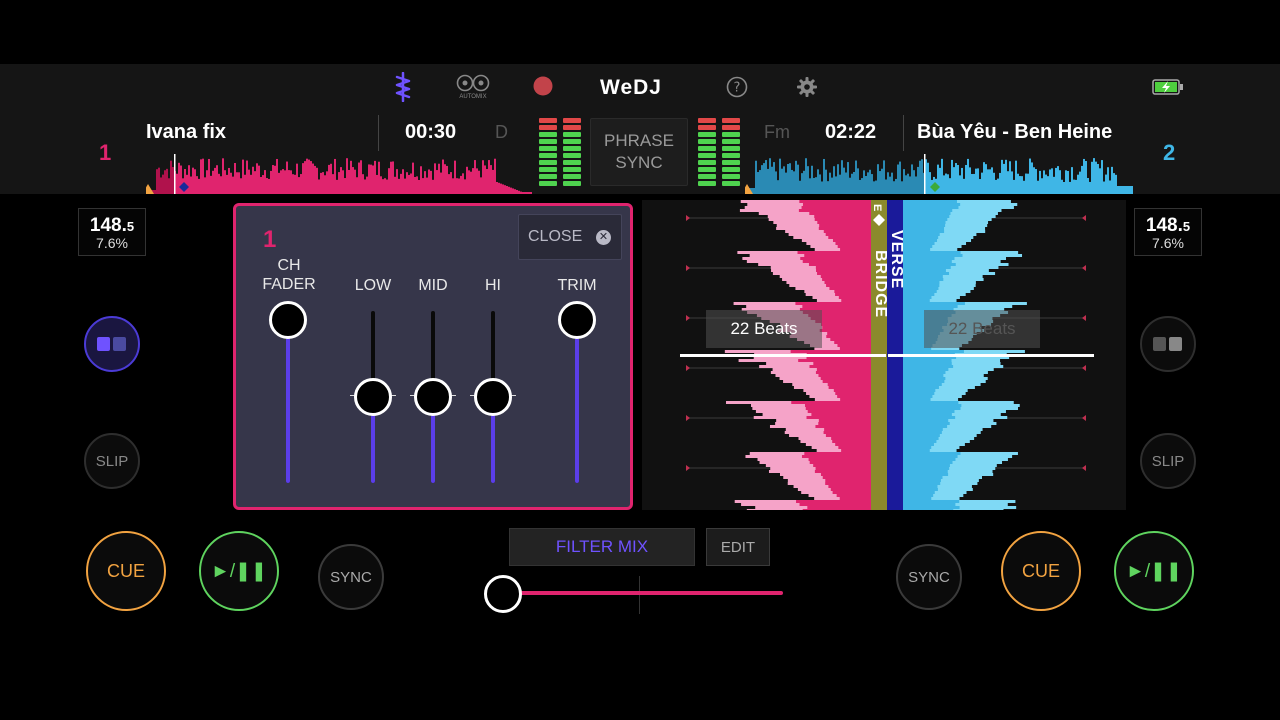  I want to click on settings-gear-icon, so click(807, 87).